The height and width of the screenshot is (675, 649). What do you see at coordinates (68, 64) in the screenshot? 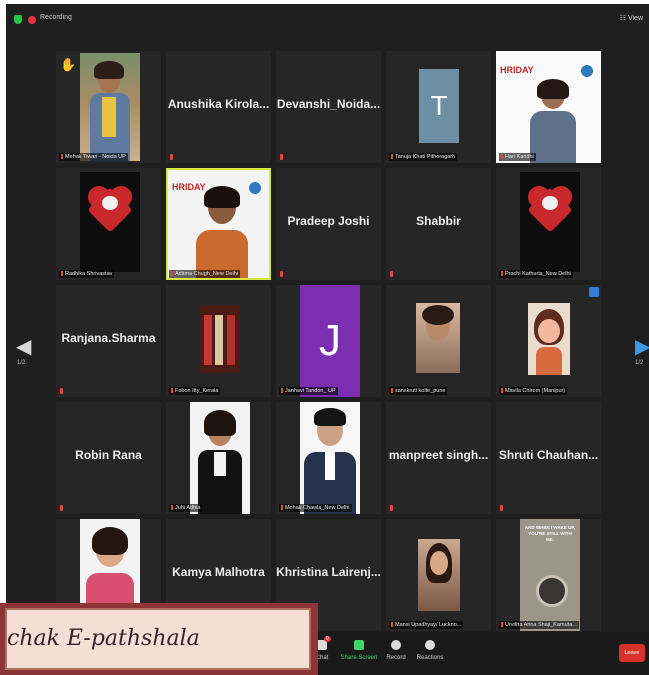
I see `raised-hand-icon: ✋` at bounding box center [68, 64].